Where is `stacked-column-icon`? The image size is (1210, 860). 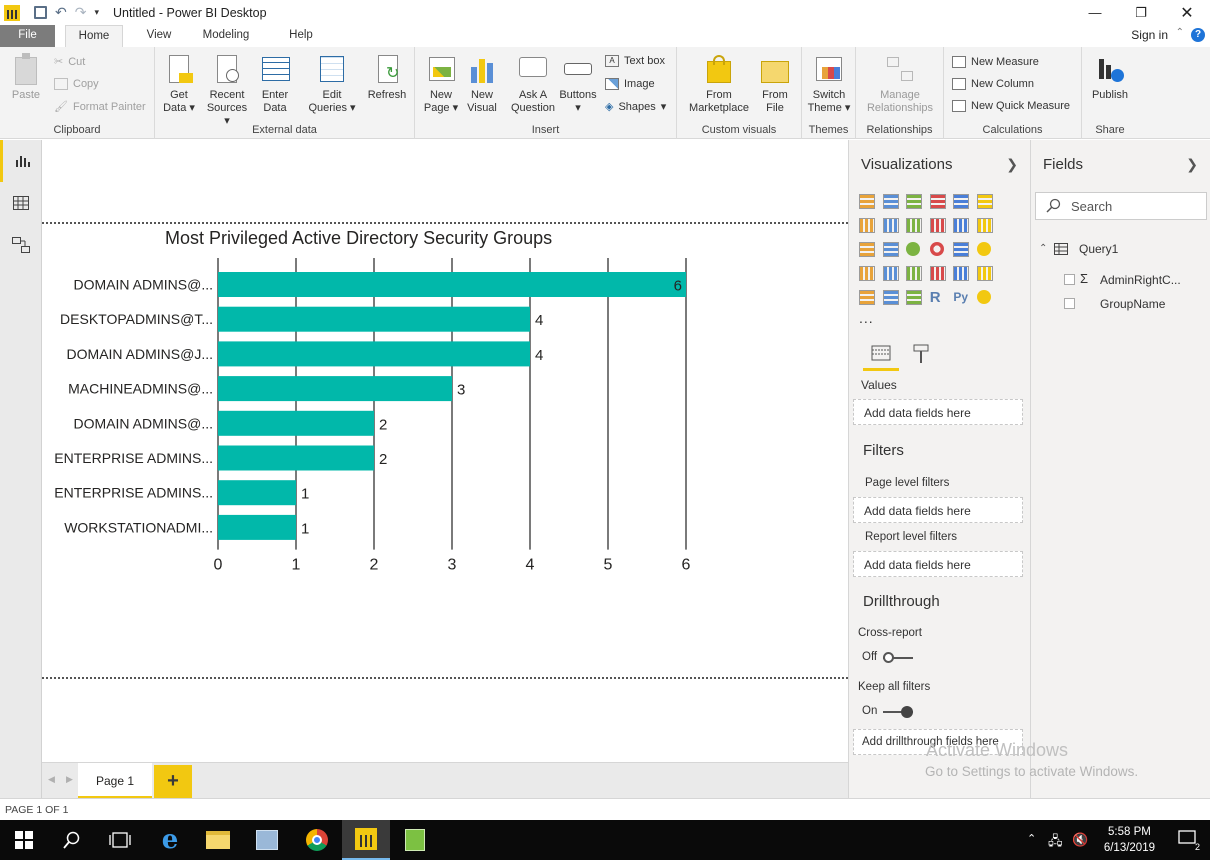
stacked-column-icon is located at coordinates (890, 201).